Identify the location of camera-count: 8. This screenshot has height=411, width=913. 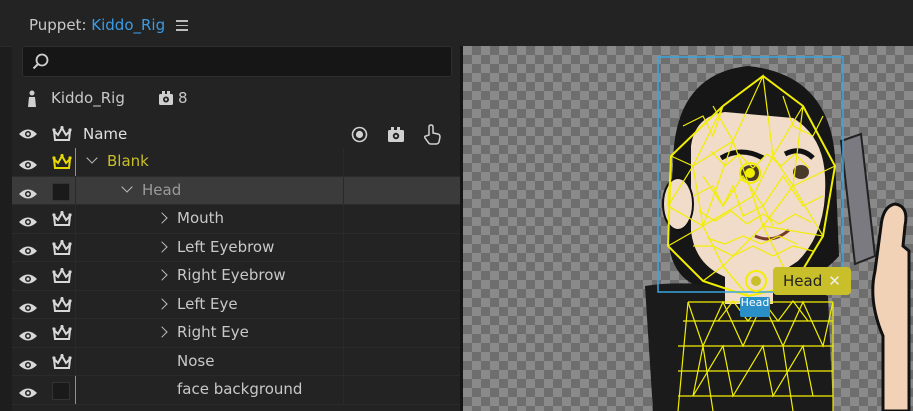
(183, 98).